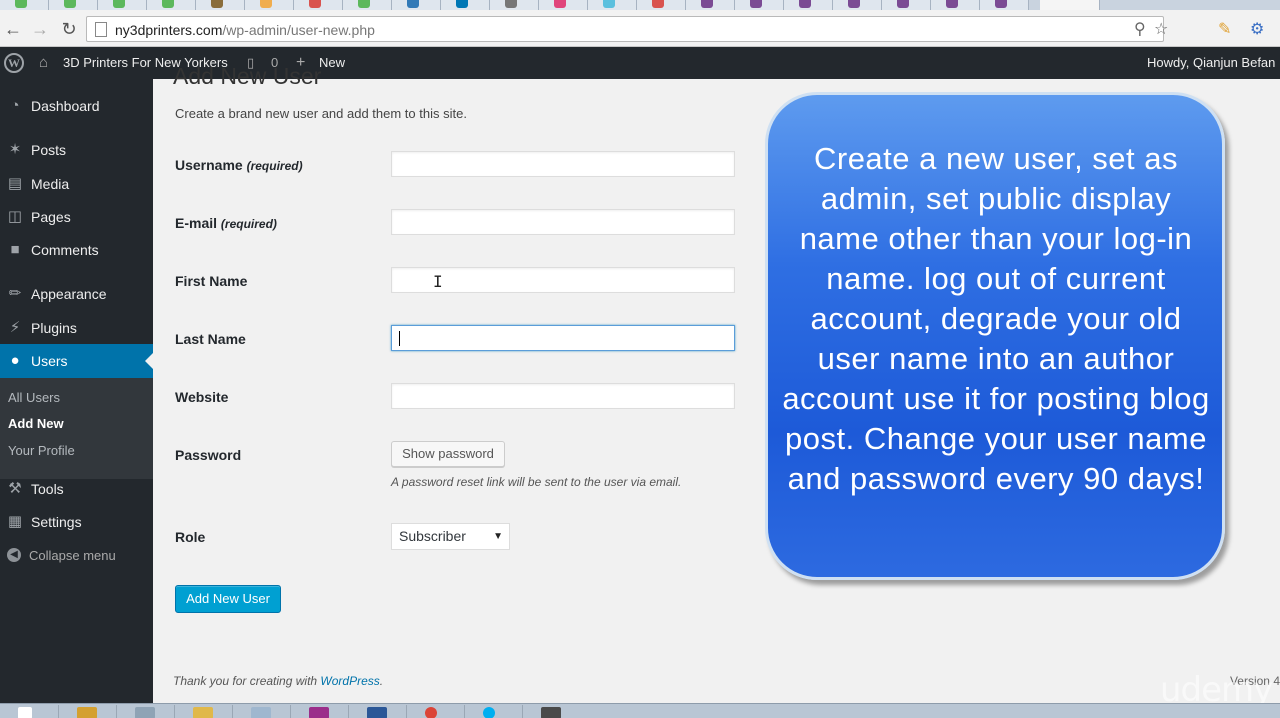  Describe the element at coordinates (76, 106) in the screenshot. I see `sidebar-item-dashboard: ◔ Dashboard` at that location.